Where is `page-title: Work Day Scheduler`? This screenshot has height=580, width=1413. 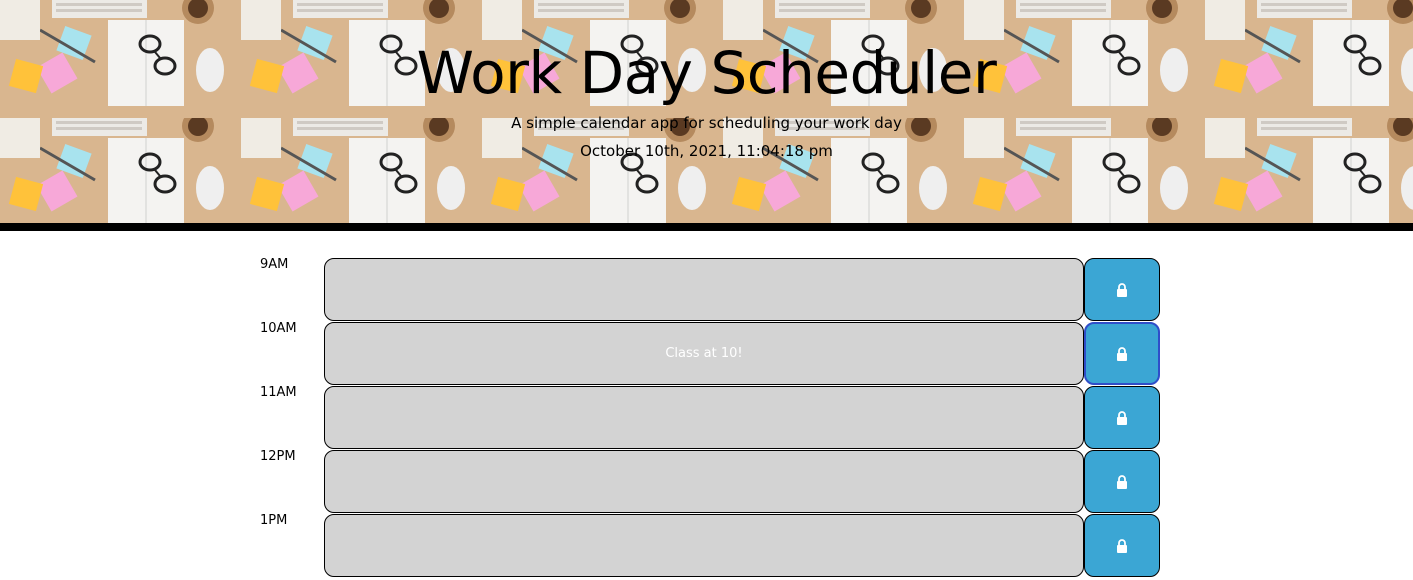
page-title: Work Day Scheduler is located at coordinates (706, 73).